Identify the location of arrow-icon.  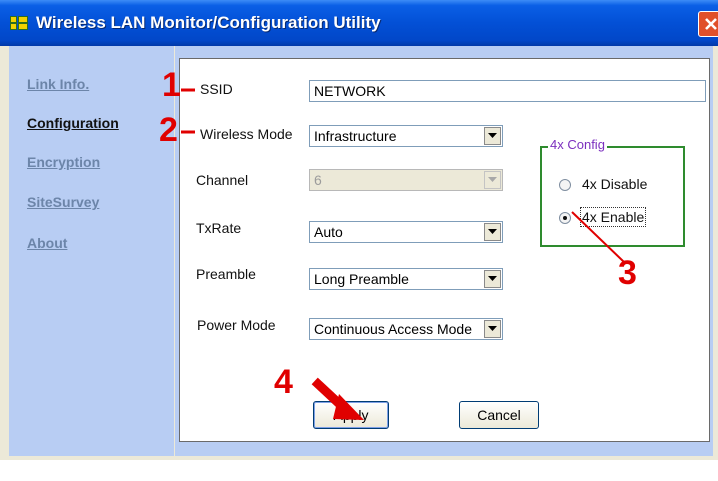
(337, 398).